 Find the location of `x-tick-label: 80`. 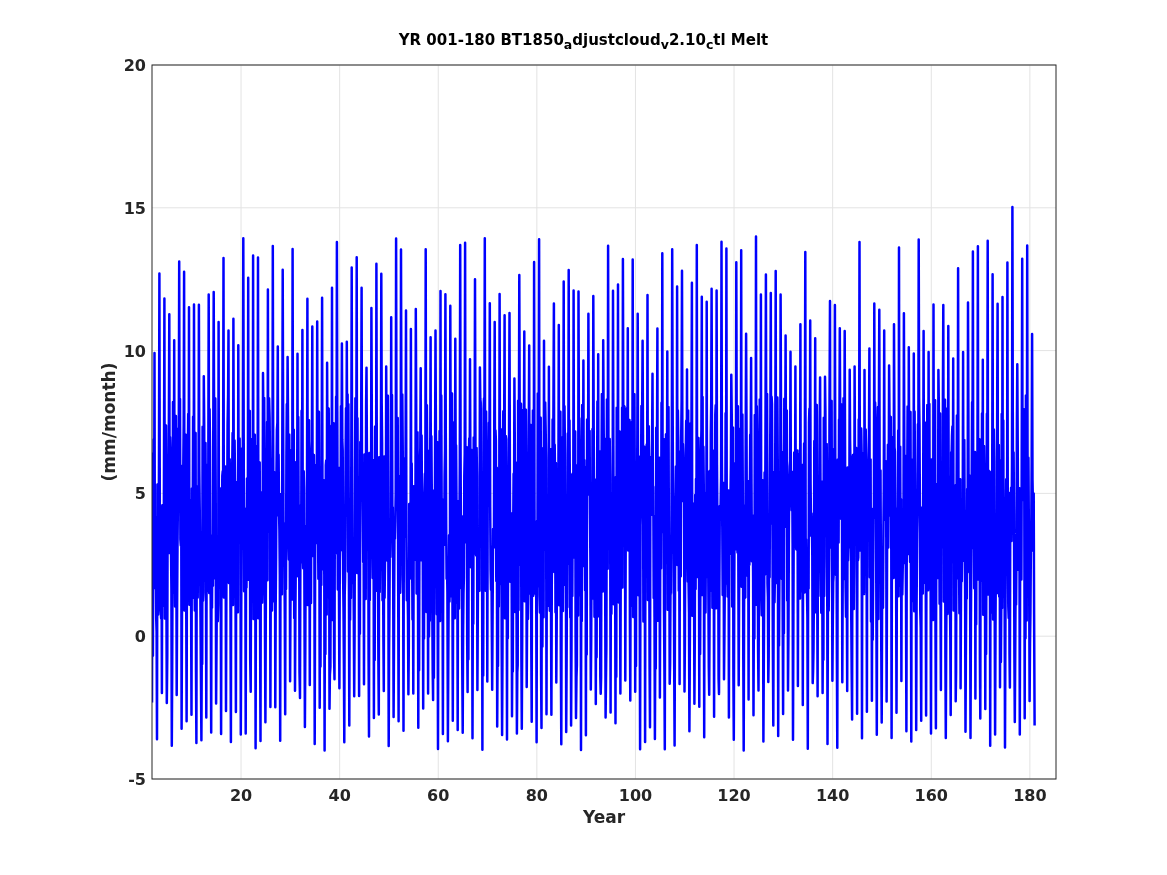

x-tick-label: 80 is located at coordinates (536, 795).